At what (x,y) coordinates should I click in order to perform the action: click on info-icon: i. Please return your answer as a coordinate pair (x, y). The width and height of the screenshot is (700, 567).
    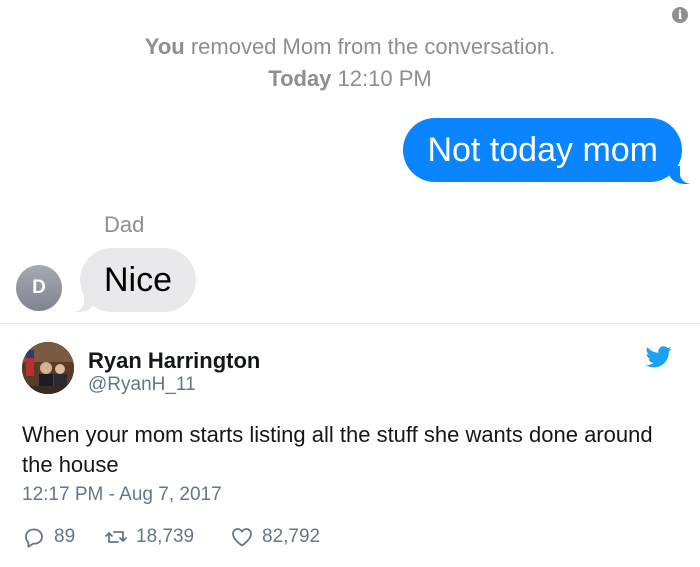
    Looking at the image, I should click on (680, 15).